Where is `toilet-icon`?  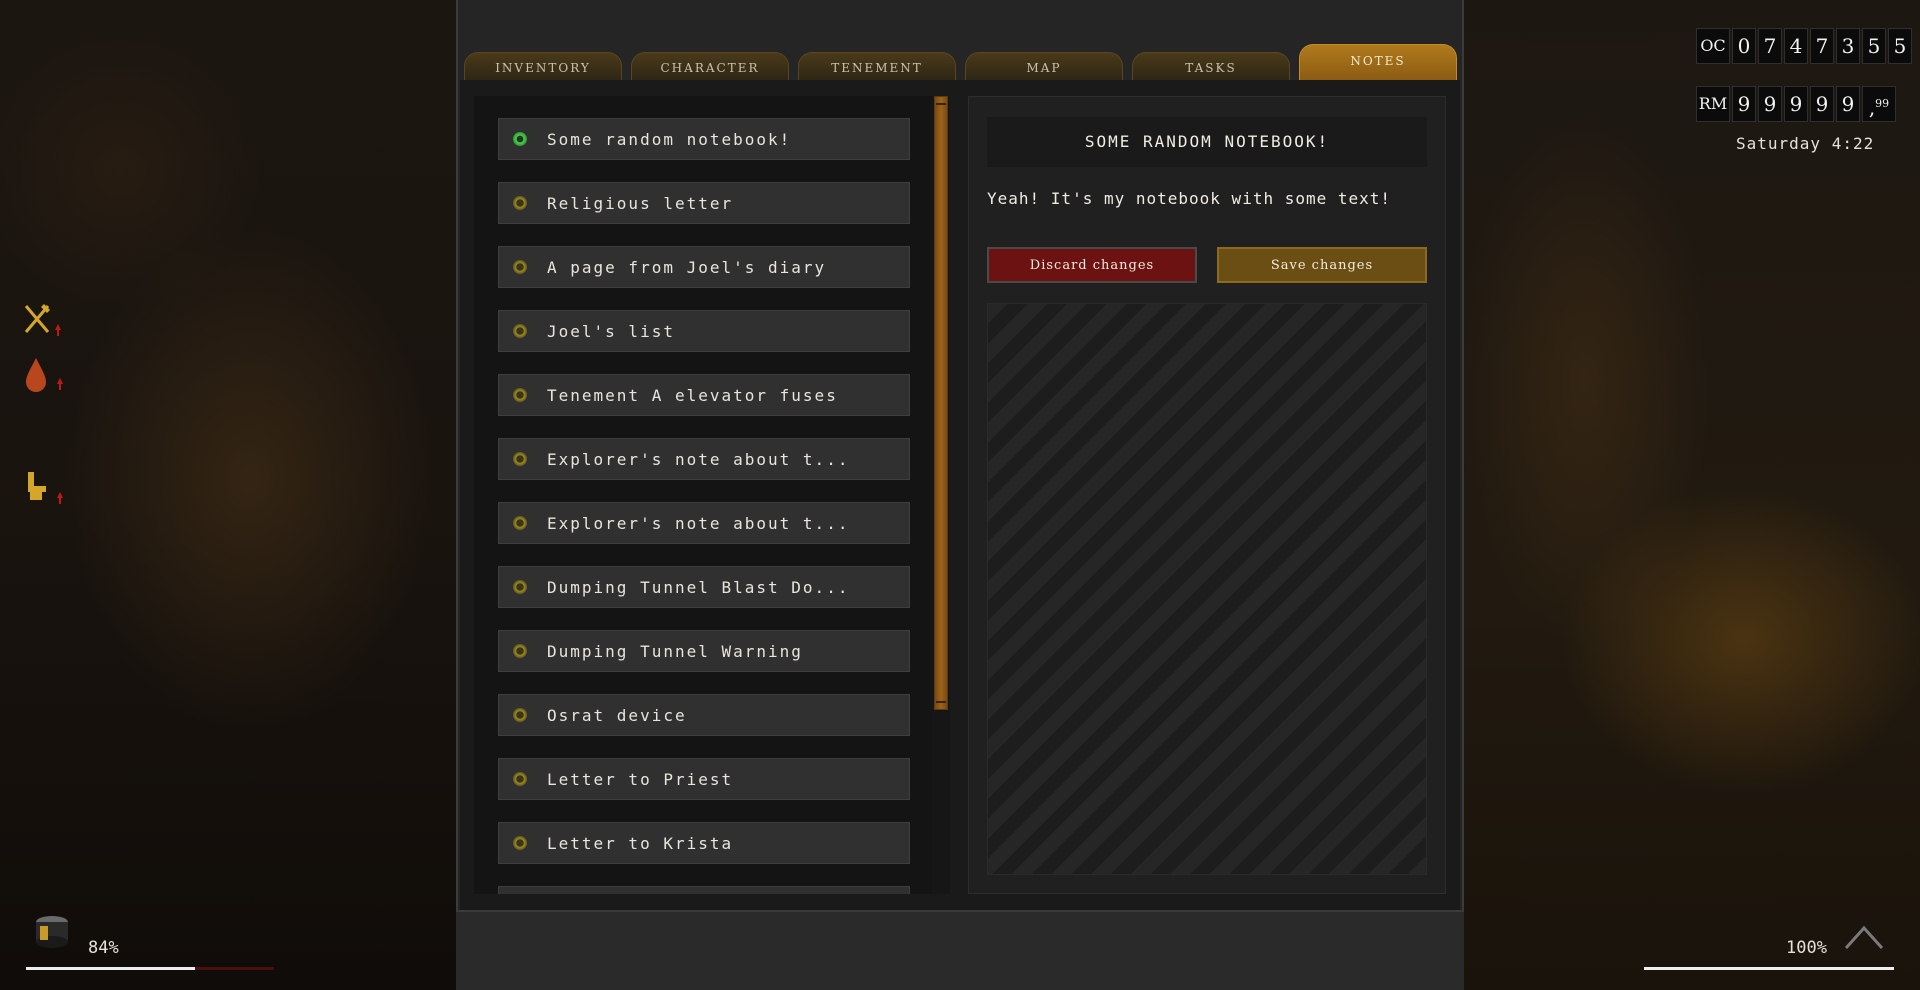
toilet-icon is located at coordinates (45, 488).